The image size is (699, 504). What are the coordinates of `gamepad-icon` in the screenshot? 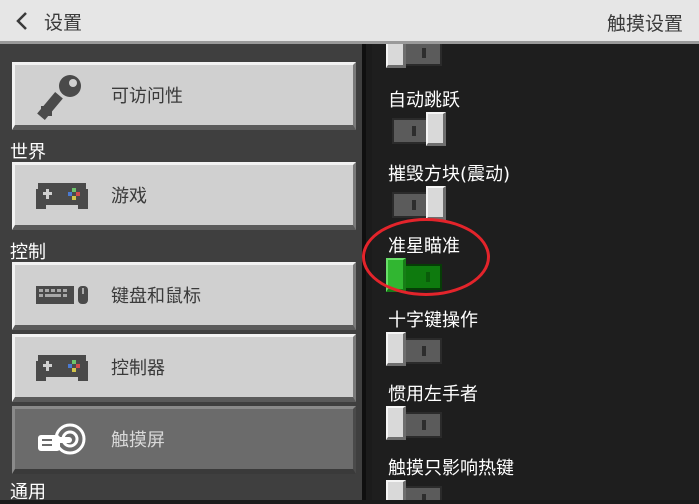 It's located at (62, 195).